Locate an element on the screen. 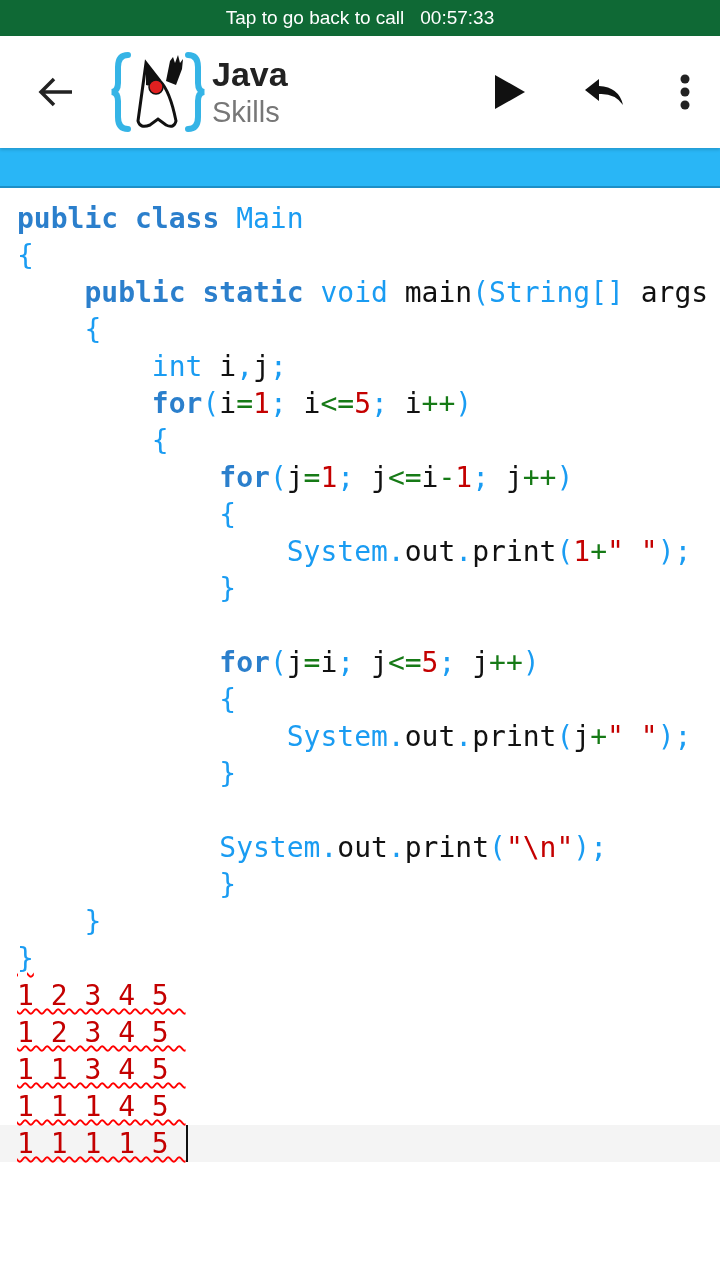 Image resolution: width=720 pixels, height=1280 pixels. code-line: for(i=1; i<=5; i++) is located at coordinates (311, 404).